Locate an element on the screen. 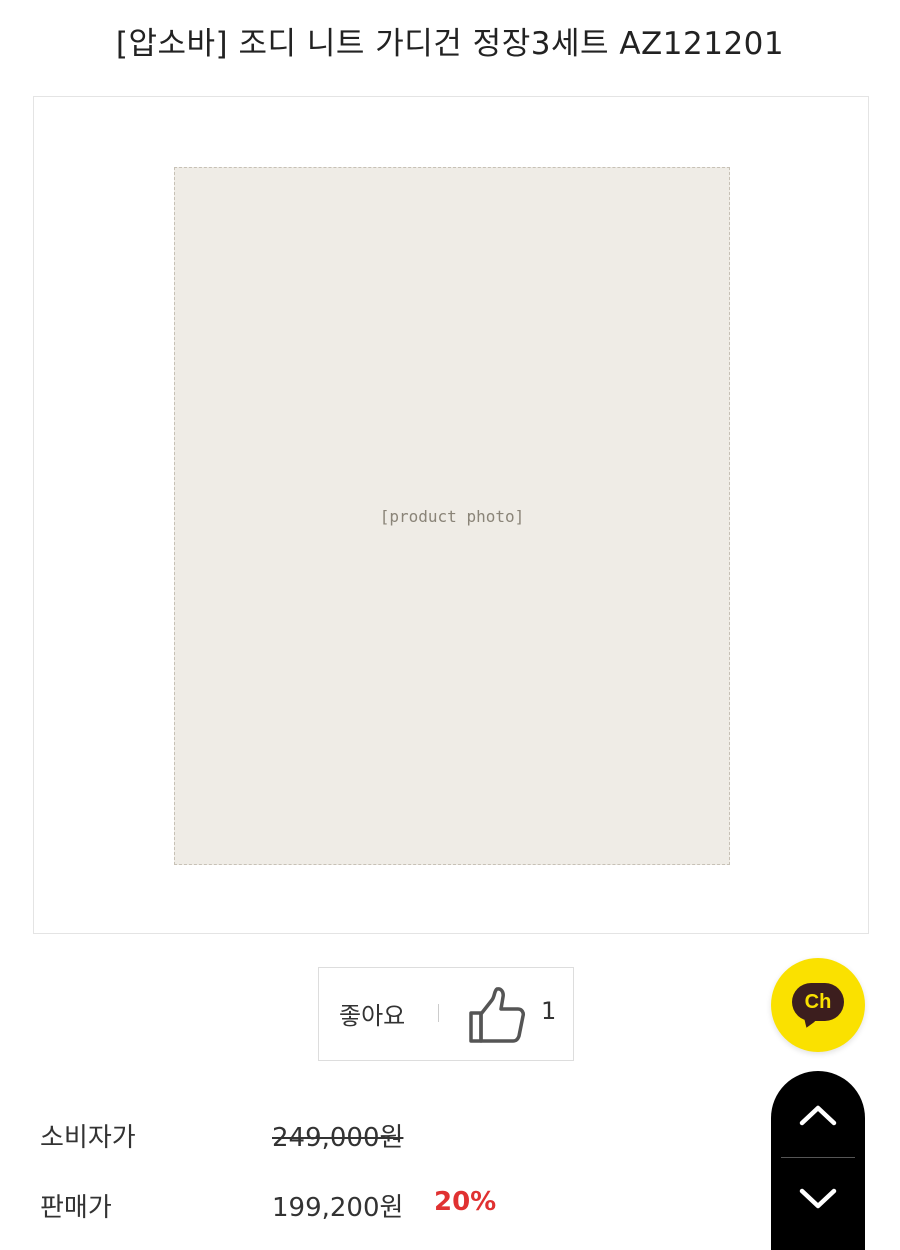 Image resolution: width=900 pixels, height=1250 pixels. like-count: 1 is located at coordinates (549, 1011).